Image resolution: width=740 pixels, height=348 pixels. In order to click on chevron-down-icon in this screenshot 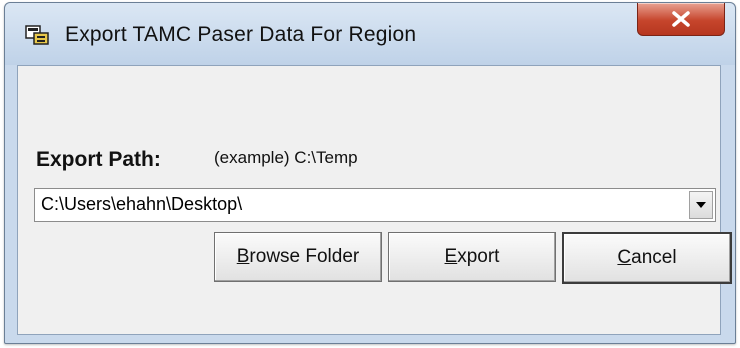, I will do `click(701, 205)`.